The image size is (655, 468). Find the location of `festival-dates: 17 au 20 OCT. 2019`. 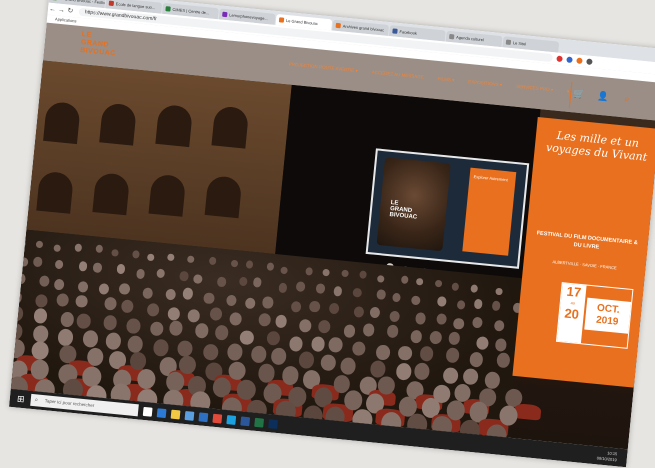

festival-dates: 17 au 20 OCT. 2019 is located at coordinates (594, 315).